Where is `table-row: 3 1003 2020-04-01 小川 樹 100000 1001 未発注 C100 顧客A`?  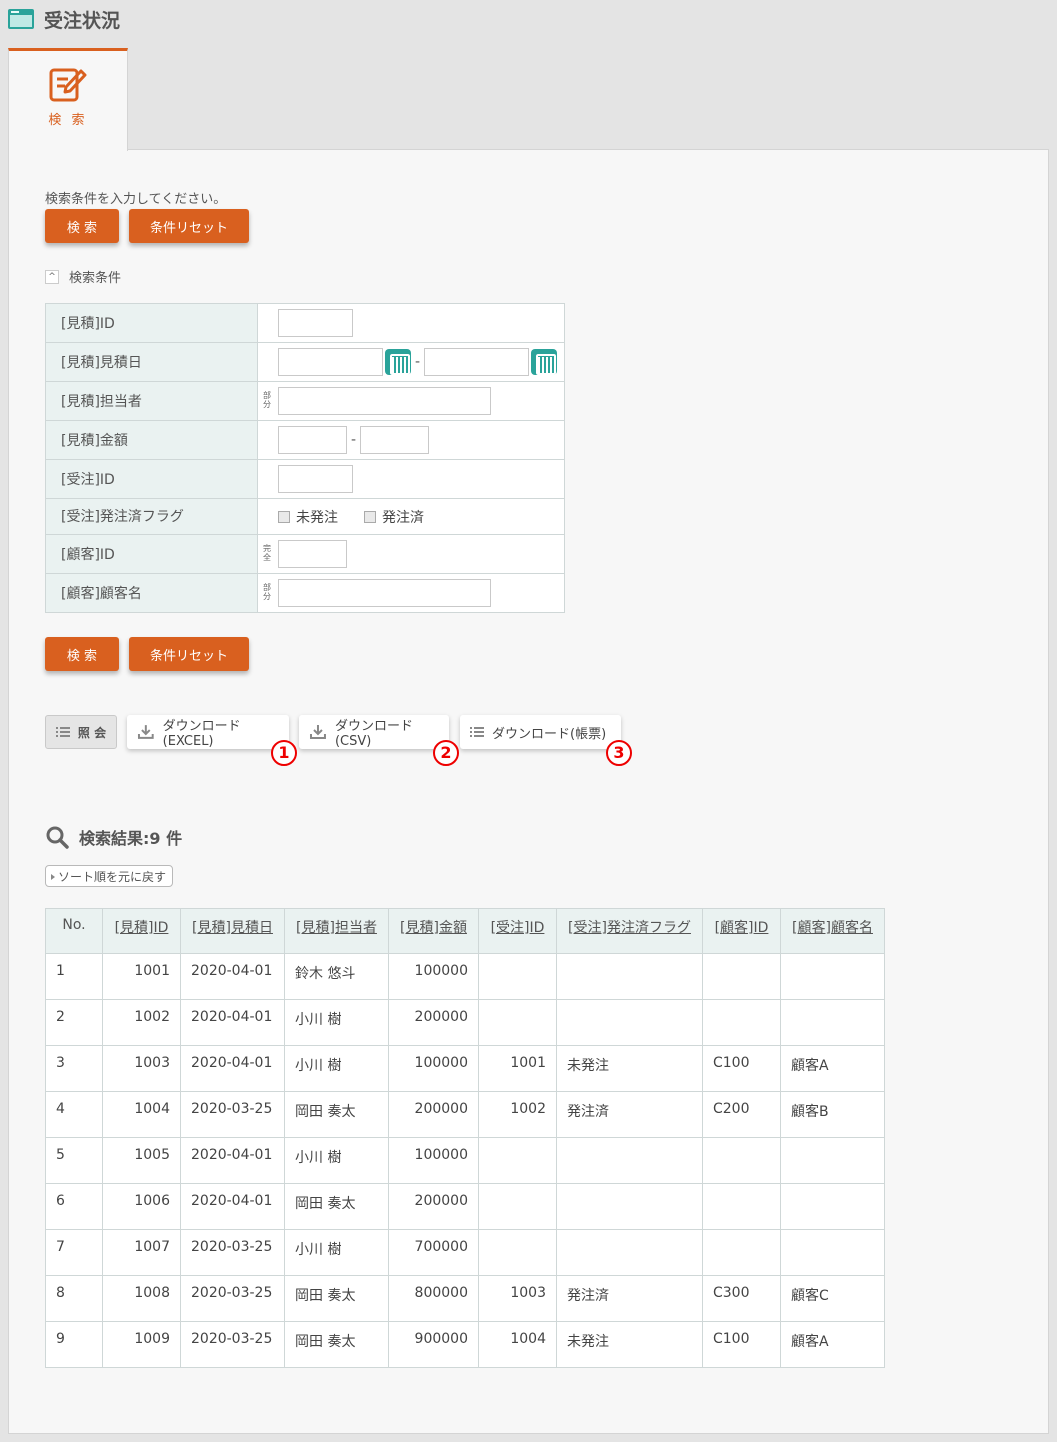 table-row: 3 1003 2020-04-01 小川 樹 100000 1001 未発注 C100 顧客A is located at coordinates (465, 1068).